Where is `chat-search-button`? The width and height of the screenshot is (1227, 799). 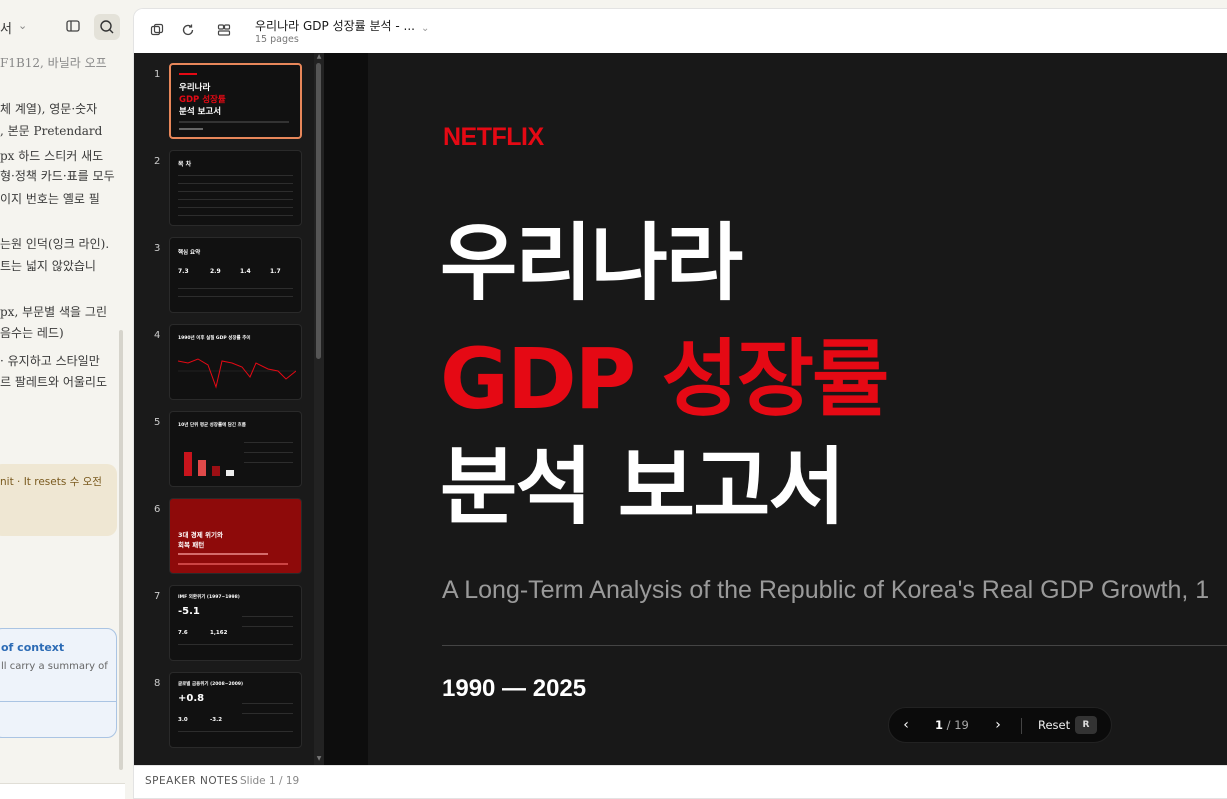 chat-search-button is located at coordinates (107, 27).